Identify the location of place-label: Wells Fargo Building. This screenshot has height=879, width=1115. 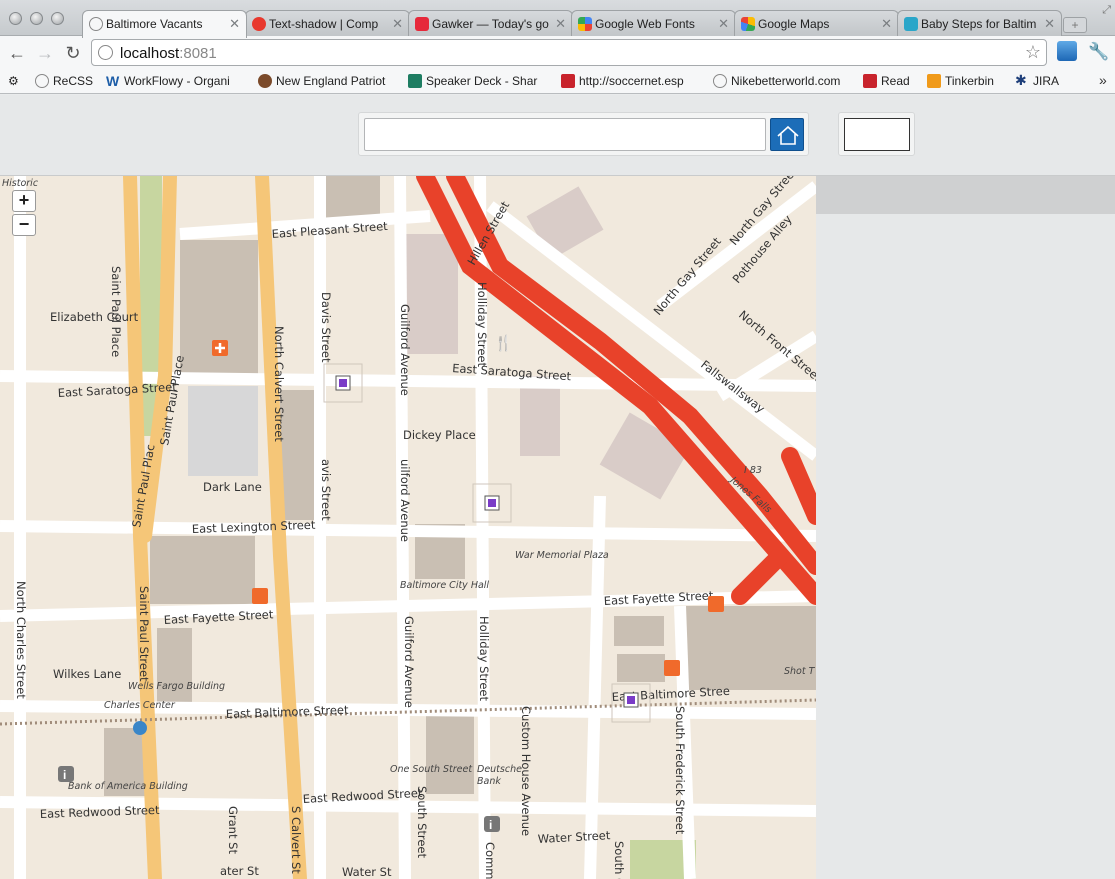
(176, 686).